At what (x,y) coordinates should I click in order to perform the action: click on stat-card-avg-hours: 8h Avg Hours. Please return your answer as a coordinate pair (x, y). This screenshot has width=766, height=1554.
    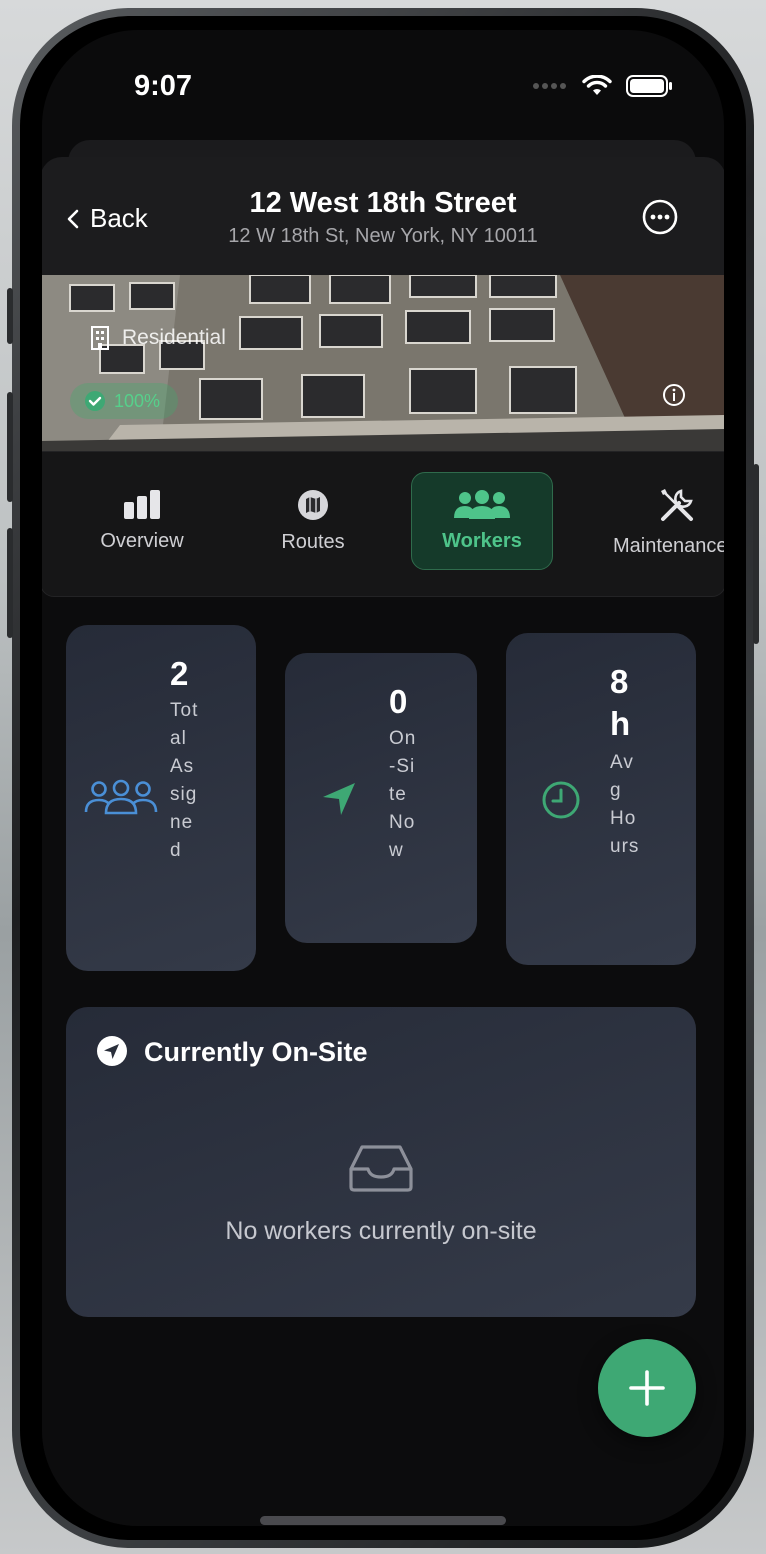
    Looking at the image, I should click on (601, 799).